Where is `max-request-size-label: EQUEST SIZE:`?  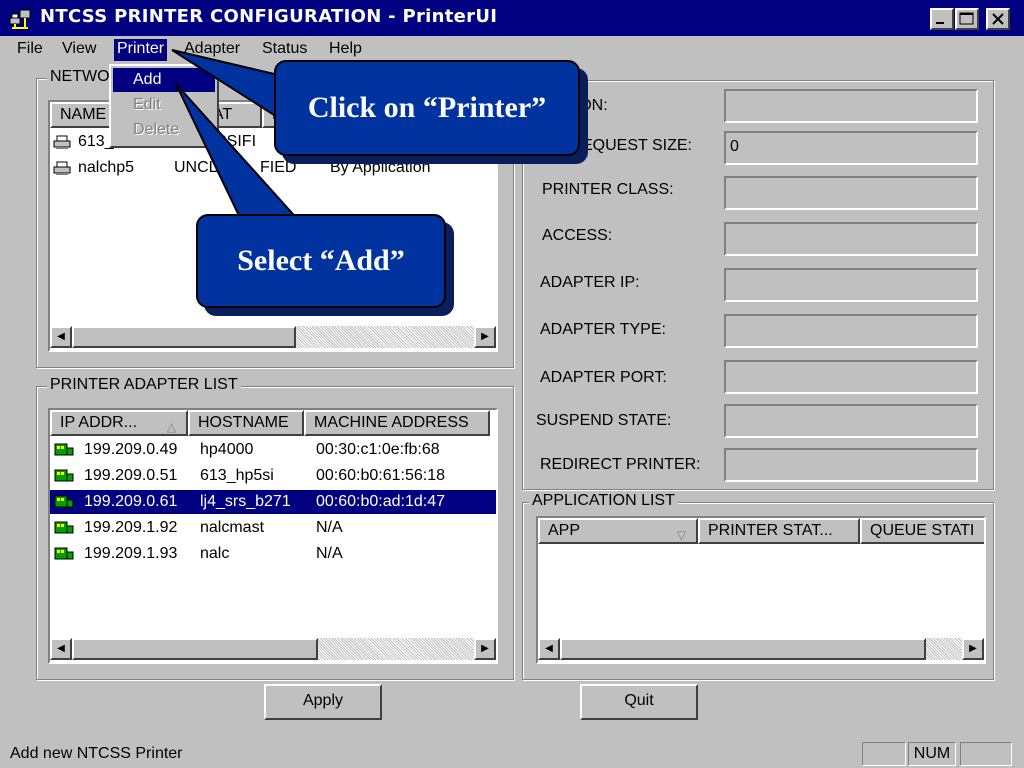 max-request-size-label: EQUEST SIZE: is located at coordinates (637, 145).